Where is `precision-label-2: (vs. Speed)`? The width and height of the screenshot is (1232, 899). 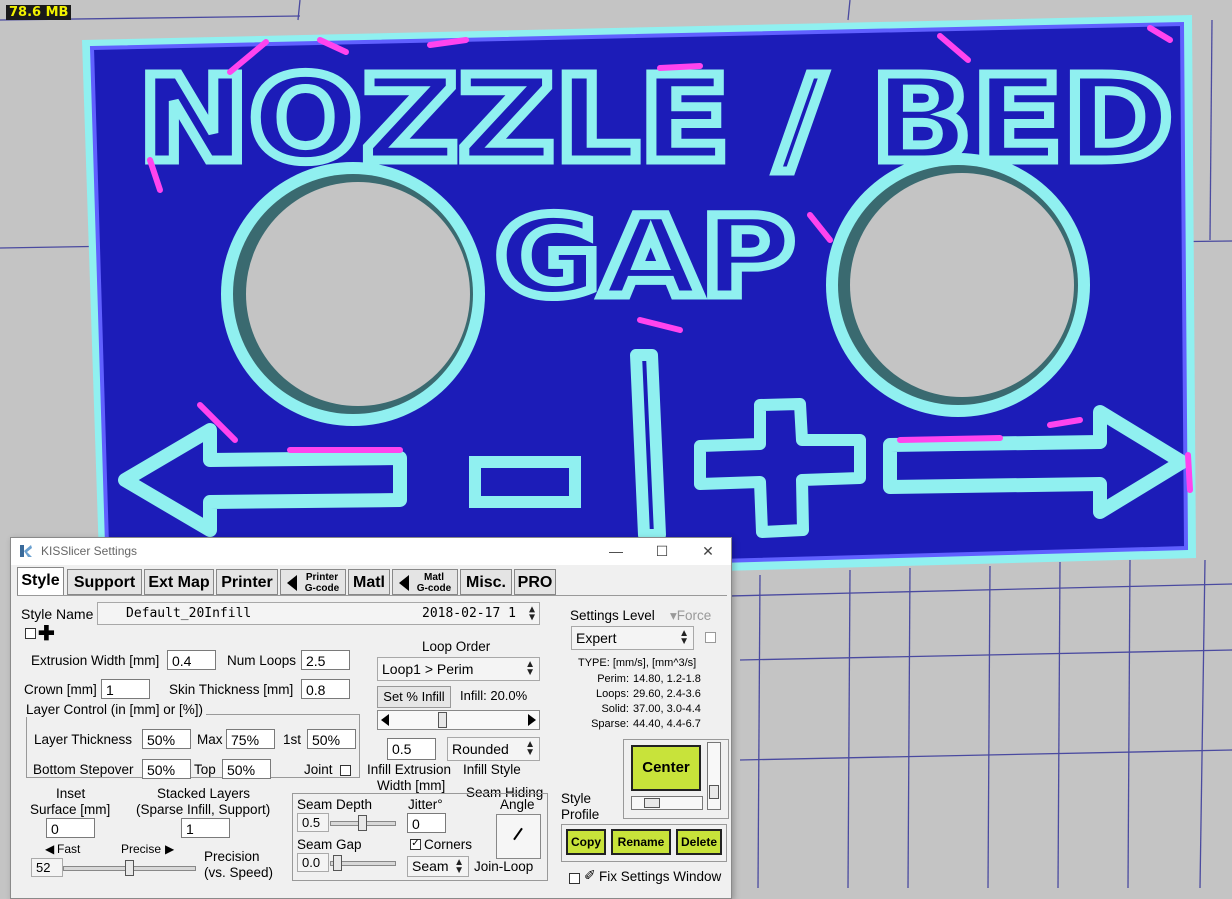
precision-label-2: (vs. Speed) is located at coordinates (239, 872).